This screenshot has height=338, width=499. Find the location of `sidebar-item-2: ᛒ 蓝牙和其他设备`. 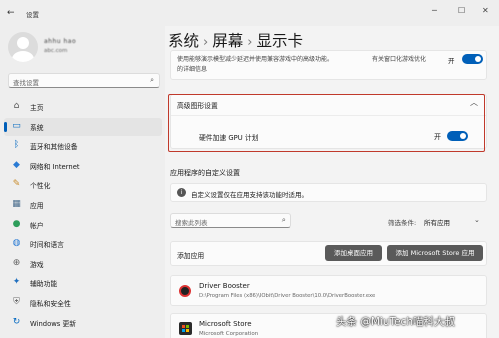

sidebar-item-2: ᛒ 蓝牙和其他设备 is located at coordinates (83, 146).